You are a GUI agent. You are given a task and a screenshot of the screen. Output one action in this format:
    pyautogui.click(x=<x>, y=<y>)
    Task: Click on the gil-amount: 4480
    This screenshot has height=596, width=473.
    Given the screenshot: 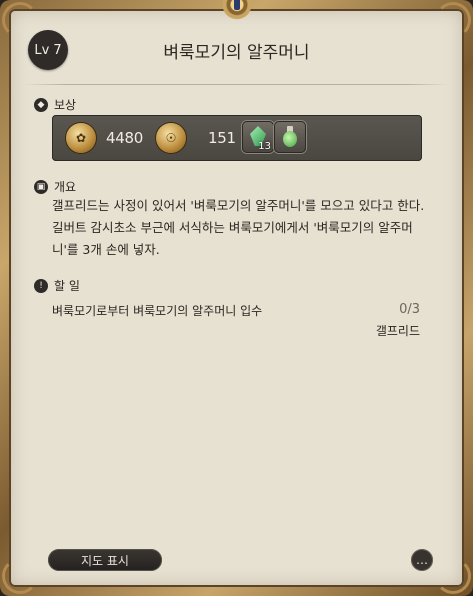 What is the action you would take?
    pyautogui.click(x=124, y=138)
    